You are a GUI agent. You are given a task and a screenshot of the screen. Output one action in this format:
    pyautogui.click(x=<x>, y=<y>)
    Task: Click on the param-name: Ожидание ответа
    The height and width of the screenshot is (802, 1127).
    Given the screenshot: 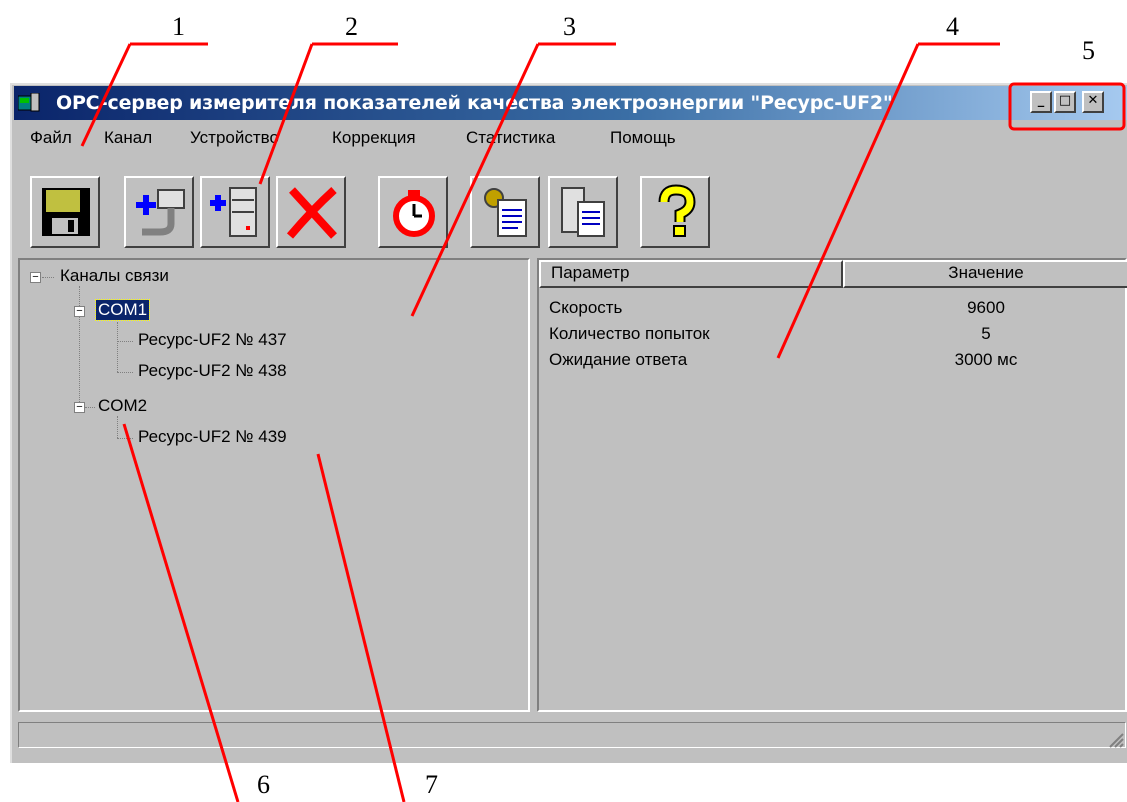 What is the action you would take?
    pyautogui.click(x=618, y=359)
    